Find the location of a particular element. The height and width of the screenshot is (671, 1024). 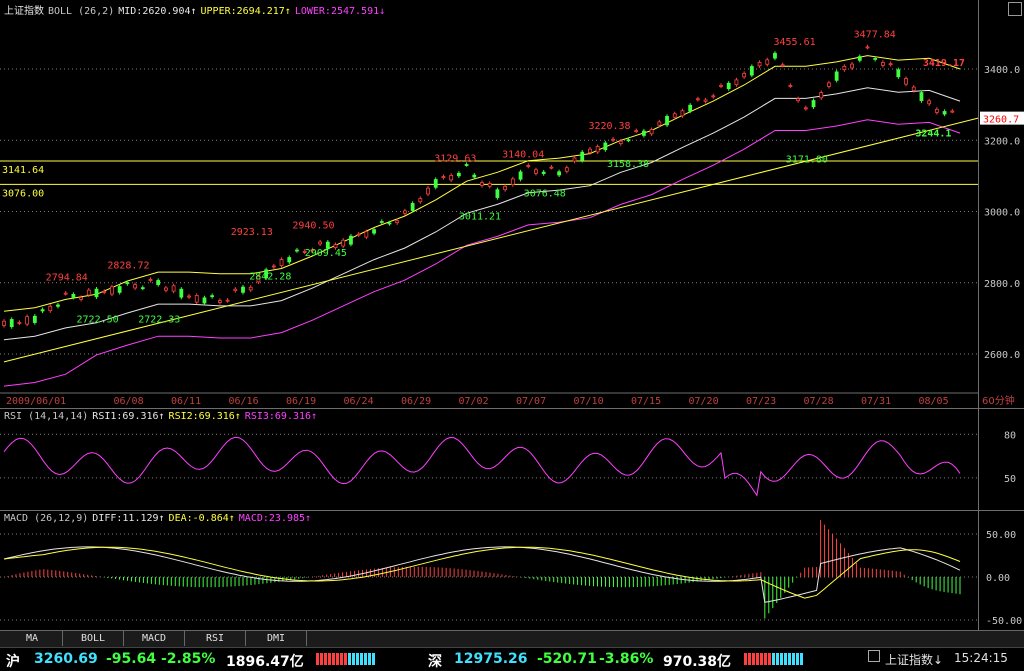

date-axis-label: 07/15 is located at coordinates (646, 401).